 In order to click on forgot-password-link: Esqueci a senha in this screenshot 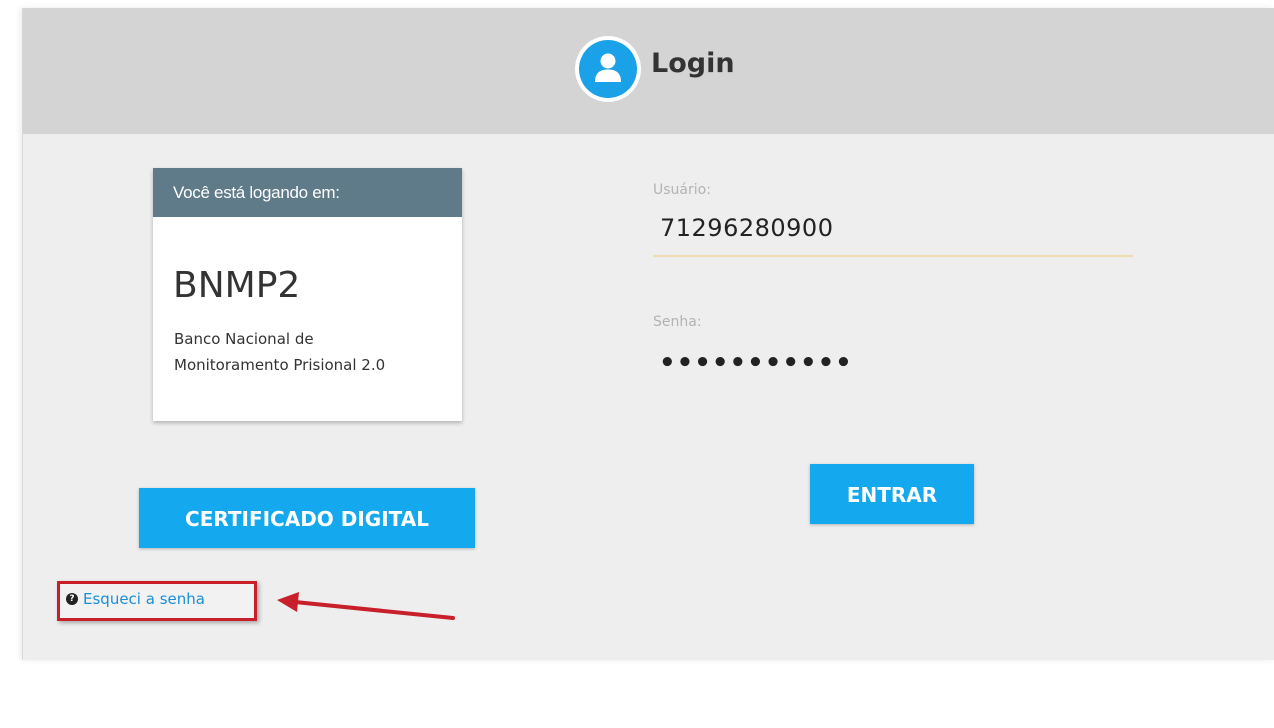, I will do `click(144, 599)`.